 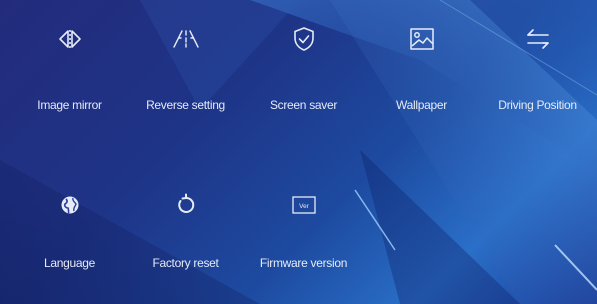 What do you see at coordinates (537, 105) in the screenshot?
I see `driving-position-label: Driving Position` at bounding box center [537, 105].